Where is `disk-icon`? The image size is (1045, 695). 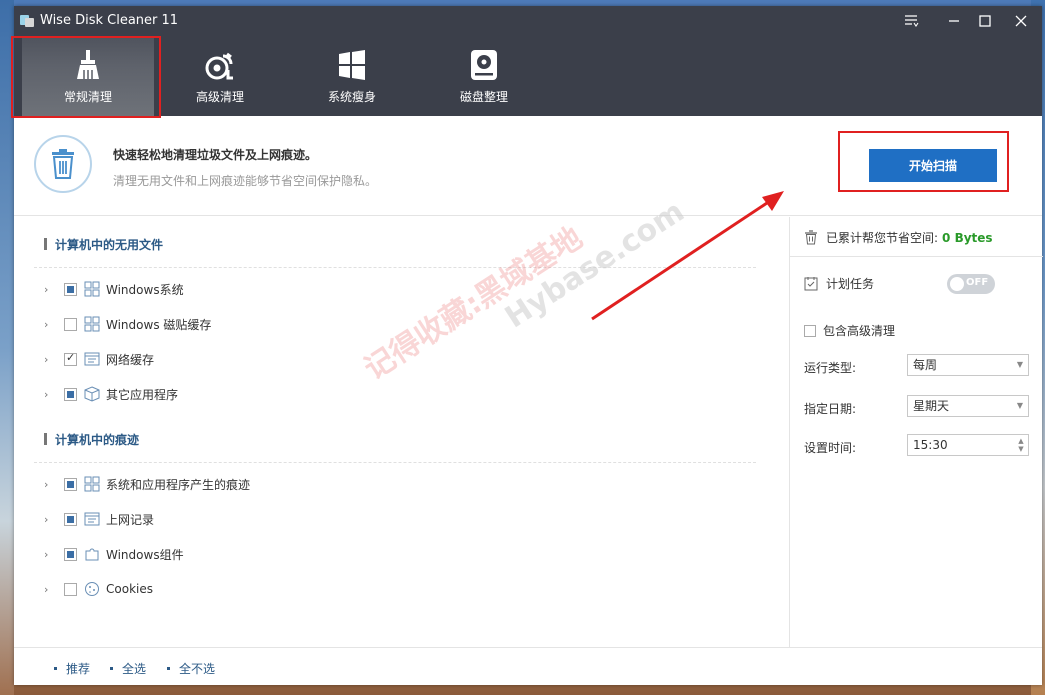 disk-icon is located at coordinates (484, 65).